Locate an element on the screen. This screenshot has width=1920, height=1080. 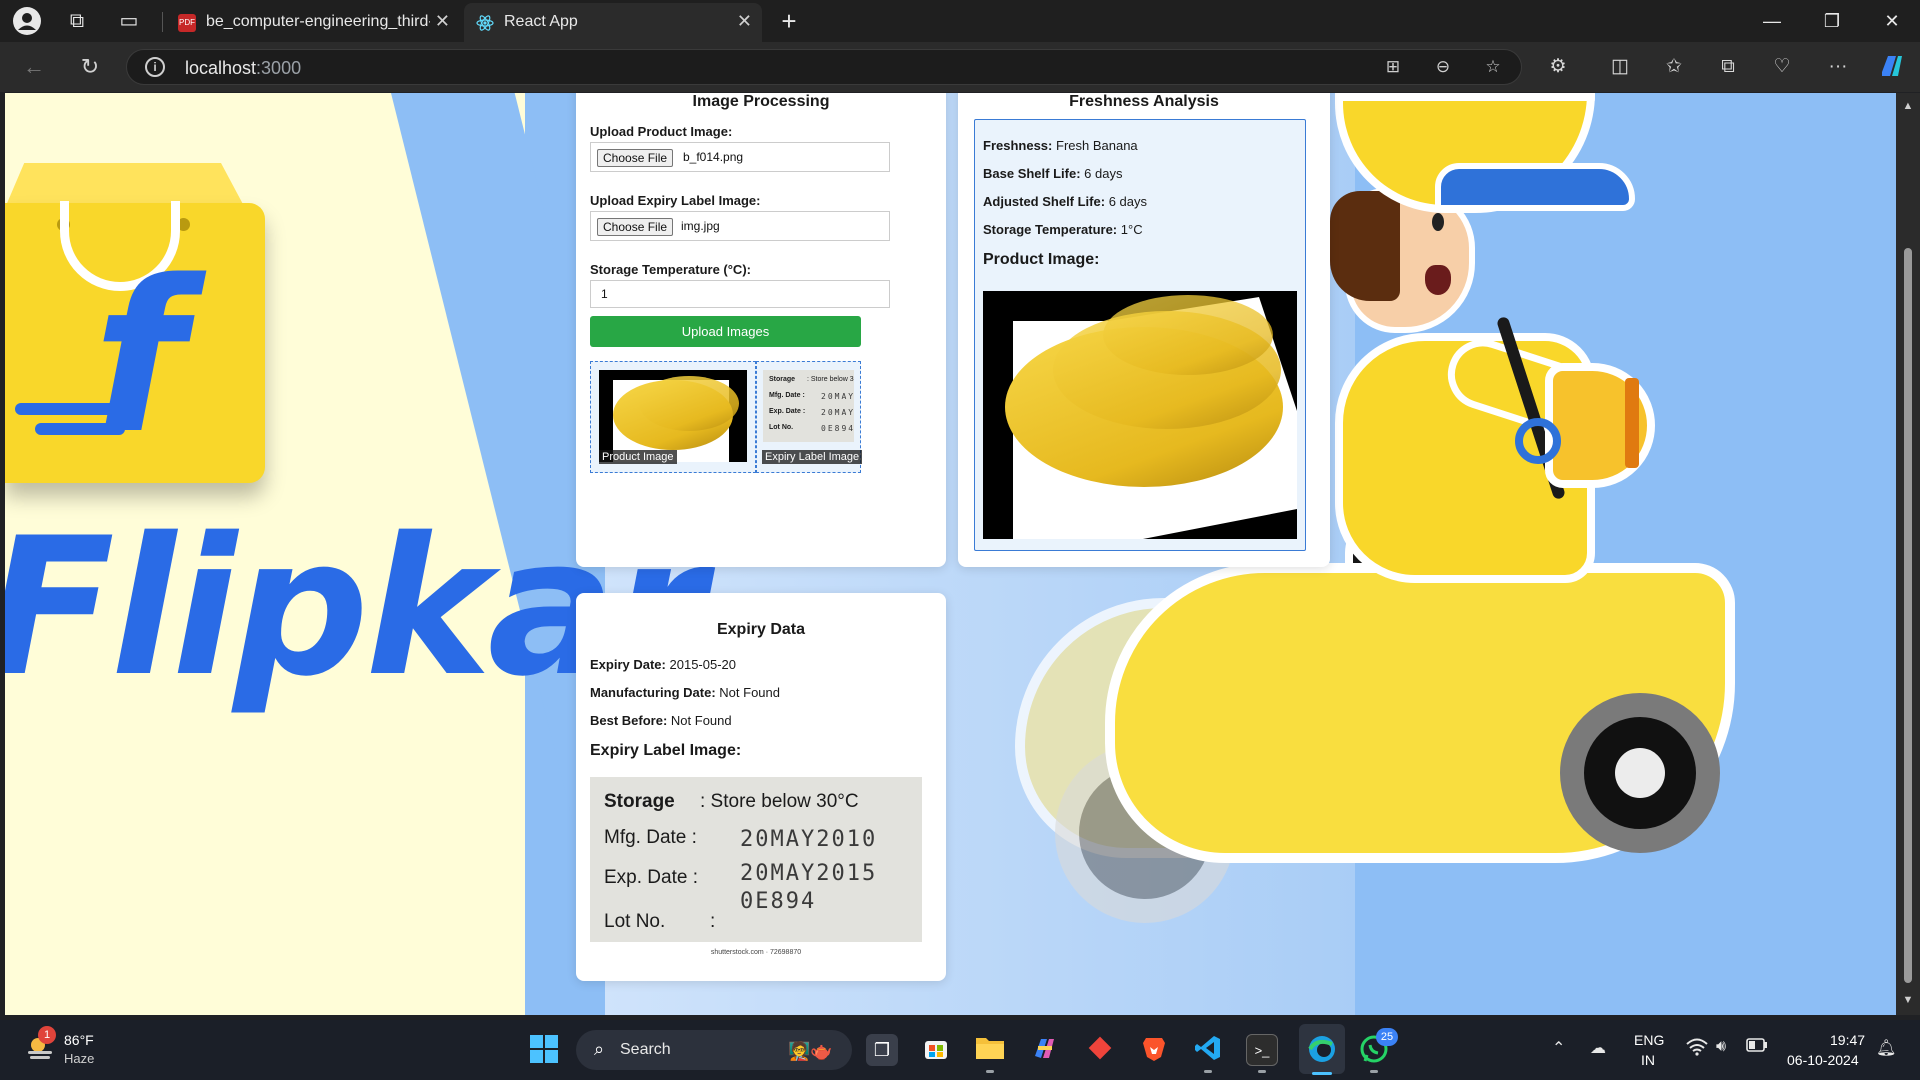
expiry-data-title: Expiry Data is located at coordinates (761, 629).